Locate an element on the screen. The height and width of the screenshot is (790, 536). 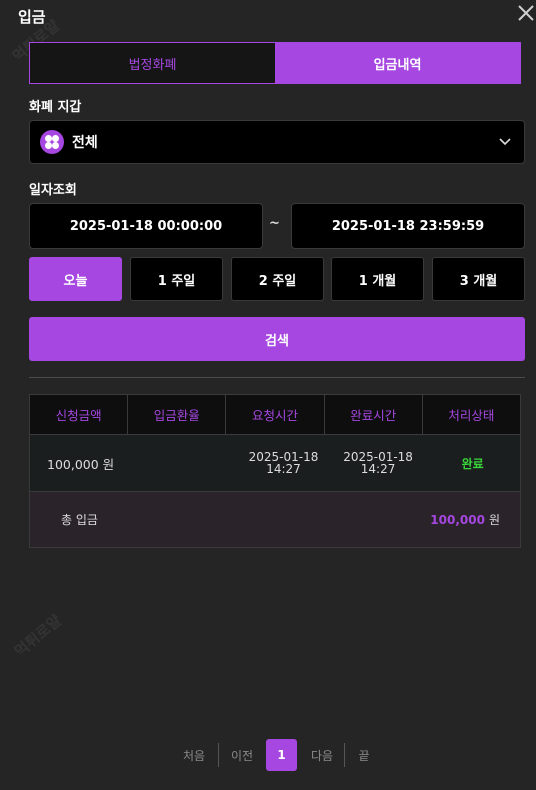
table-header: 신청금액 입금환율 요청시간 완료시간 처리상태 is located at coordinates (275, 414).